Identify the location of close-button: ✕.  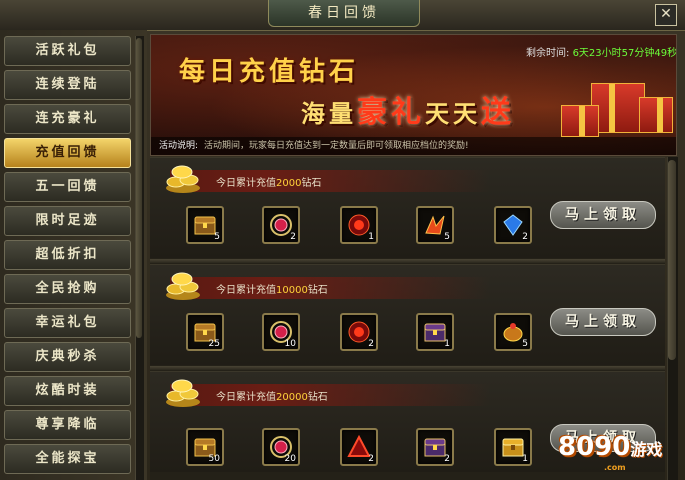
(666, 15).